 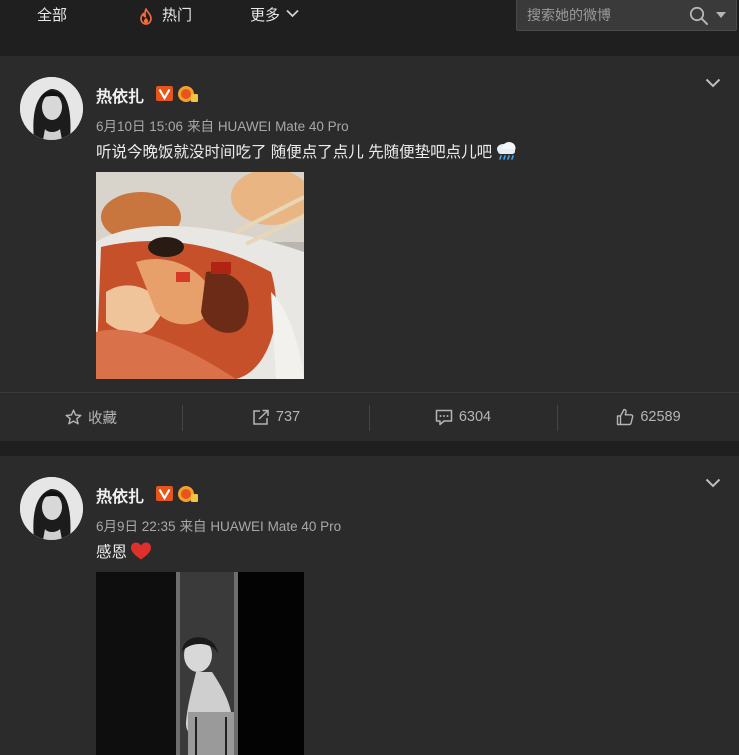 What do you see at coordinates (182, 418) in the screenshot?
I see `divider` at bounding box center [182, 418].